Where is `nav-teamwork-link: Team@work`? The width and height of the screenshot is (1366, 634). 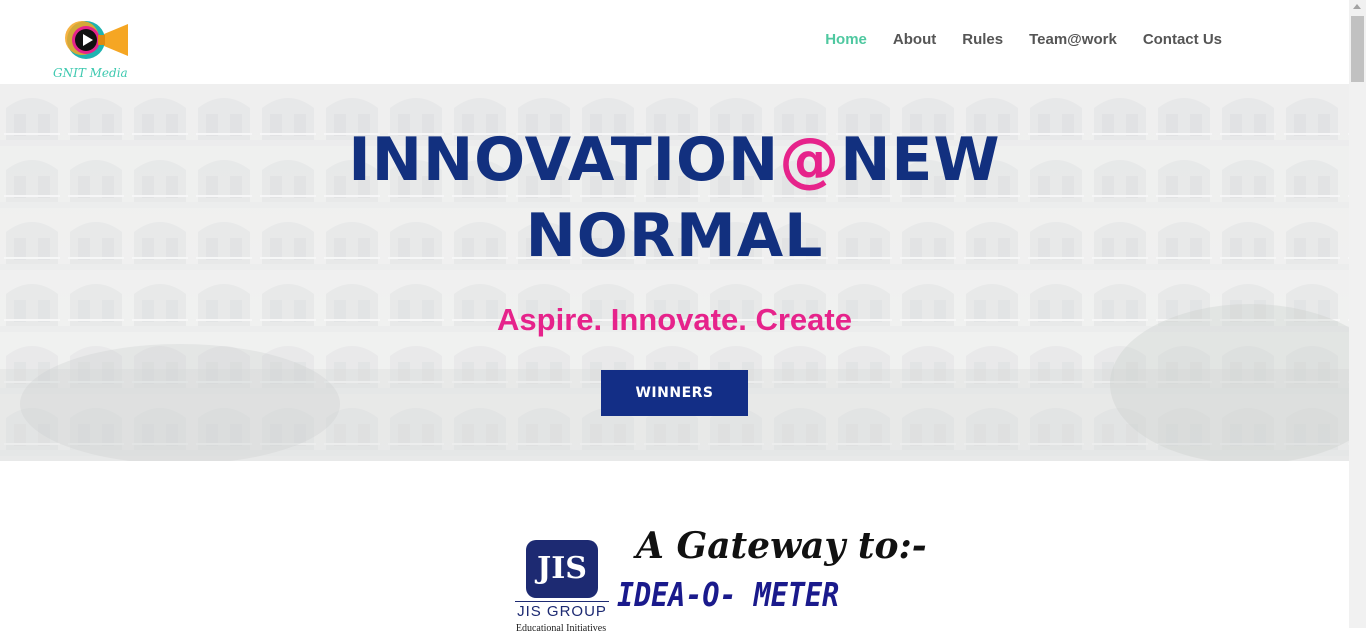
nav-teamwork-link: Team@work is located at coordinates (1073, 39).